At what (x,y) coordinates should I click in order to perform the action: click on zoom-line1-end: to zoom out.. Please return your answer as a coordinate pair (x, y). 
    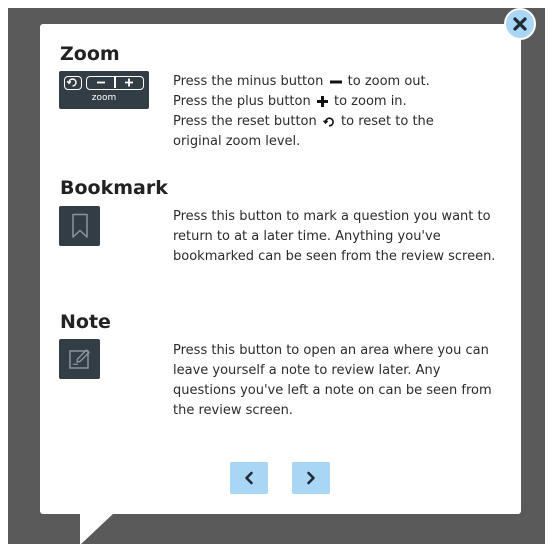
    Looking at the image, I should click on (388, 81).